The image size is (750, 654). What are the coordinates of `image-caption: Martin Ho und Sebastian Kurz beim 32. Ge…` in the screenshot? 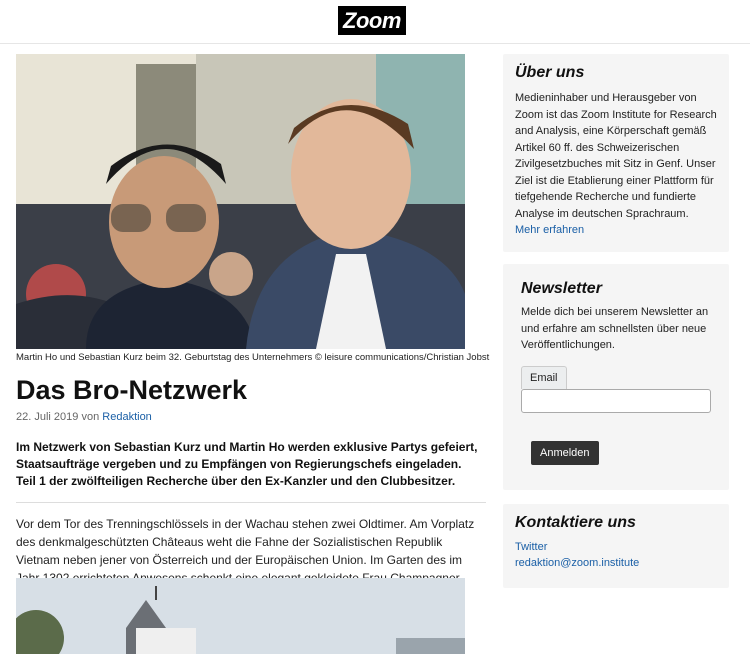 It's located at (253, 357).